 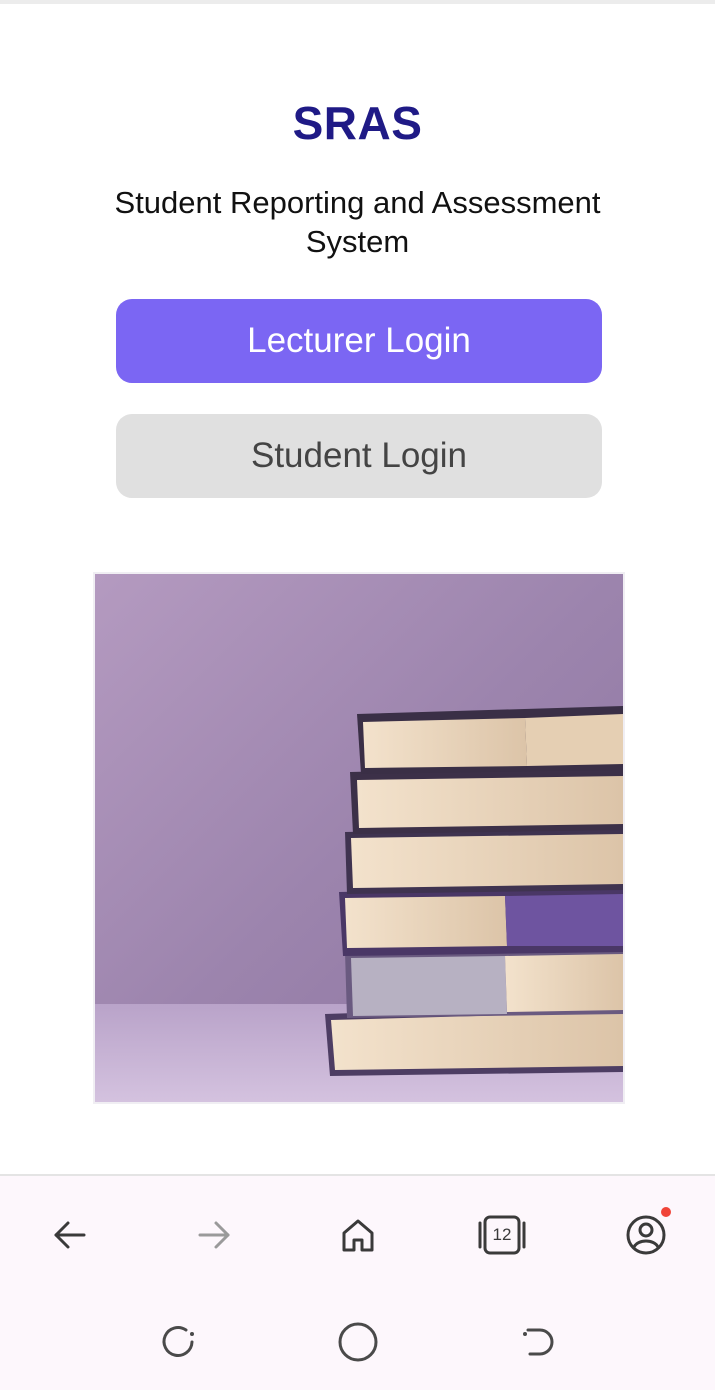 I want to click on app-subtitle: Student Reporting and Assessment System, so click(x=357, y=222).